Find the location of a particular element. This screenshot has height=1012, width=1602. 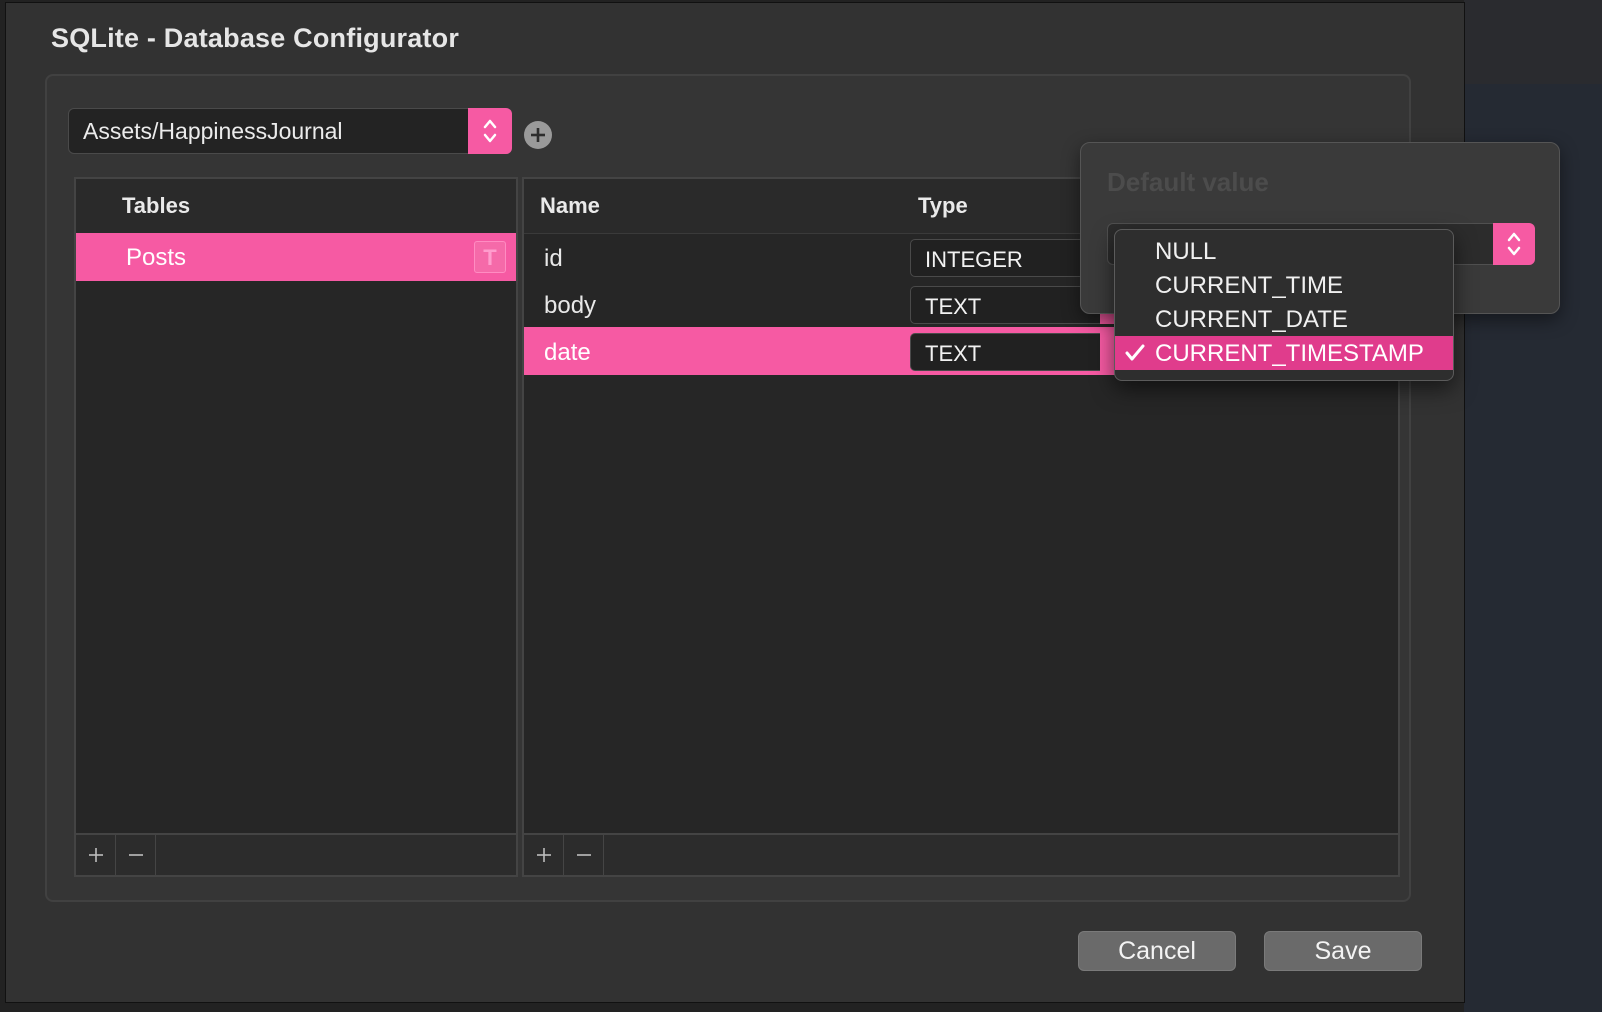

tables-header-label: Tables is located at coordinates (156, 205).